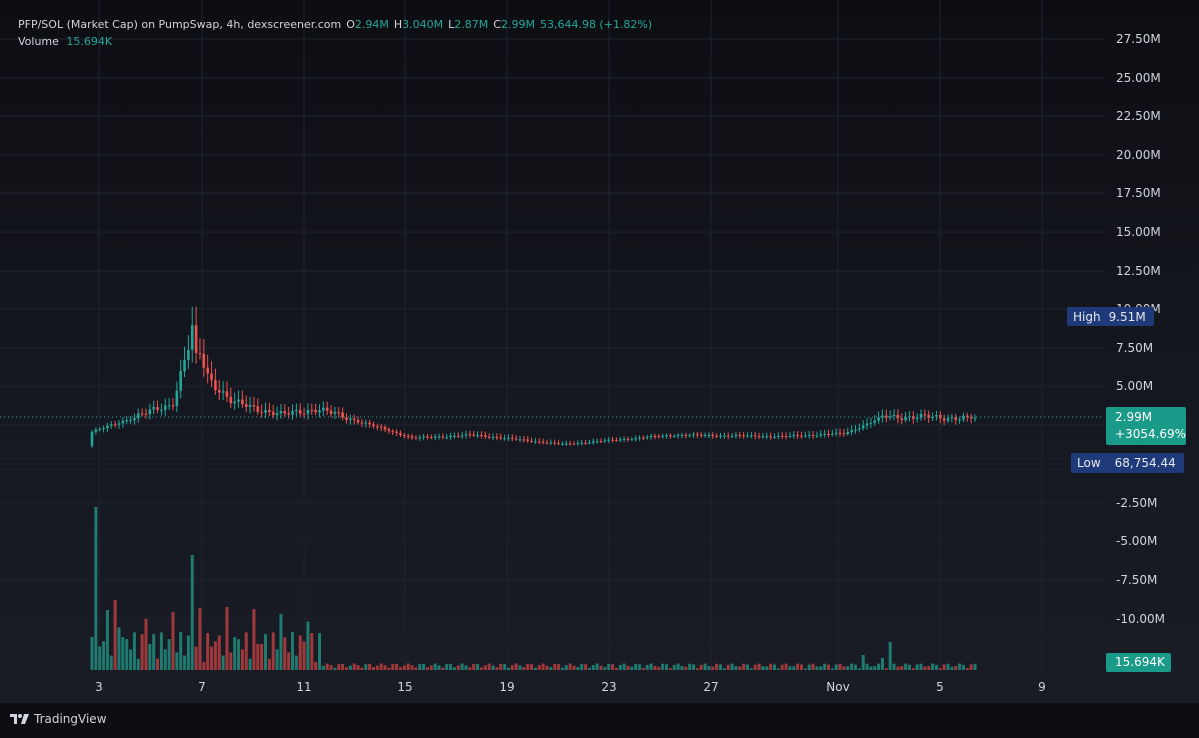 Image resolution: width=1199 pixels, height=738 pixels. What do you see at coordinates (1146, 426) in the screenshot?
I see `last-price-tag: 2.99M +3054.69%` at bounding box center [1146, 426].